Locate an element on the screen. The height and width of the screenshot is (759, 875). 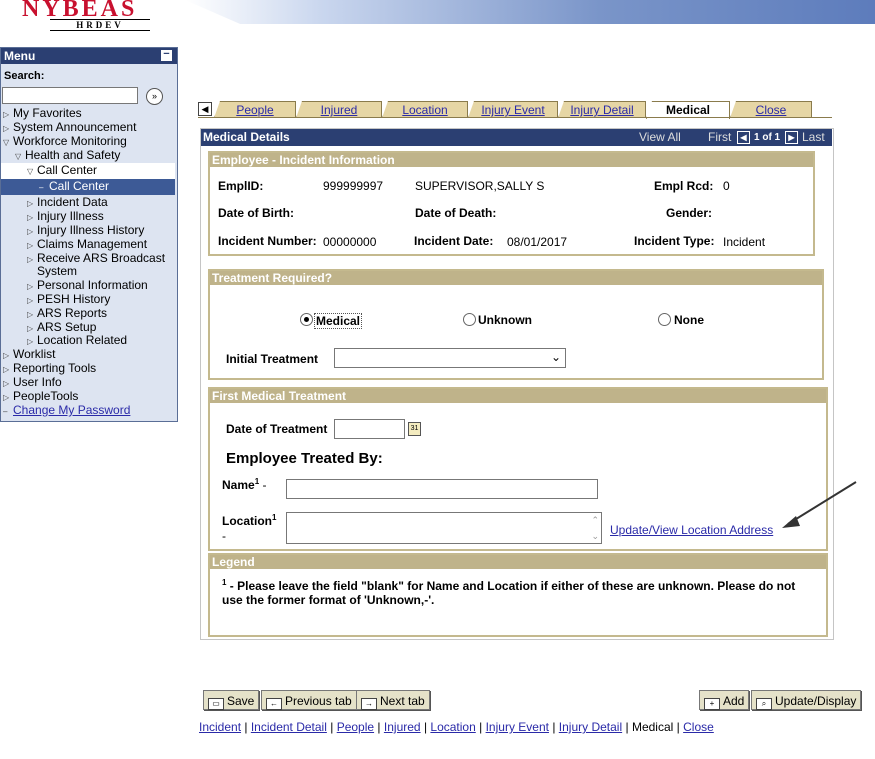
incident-date-value: 08/01/2017 is located at coordinates (537, 242).